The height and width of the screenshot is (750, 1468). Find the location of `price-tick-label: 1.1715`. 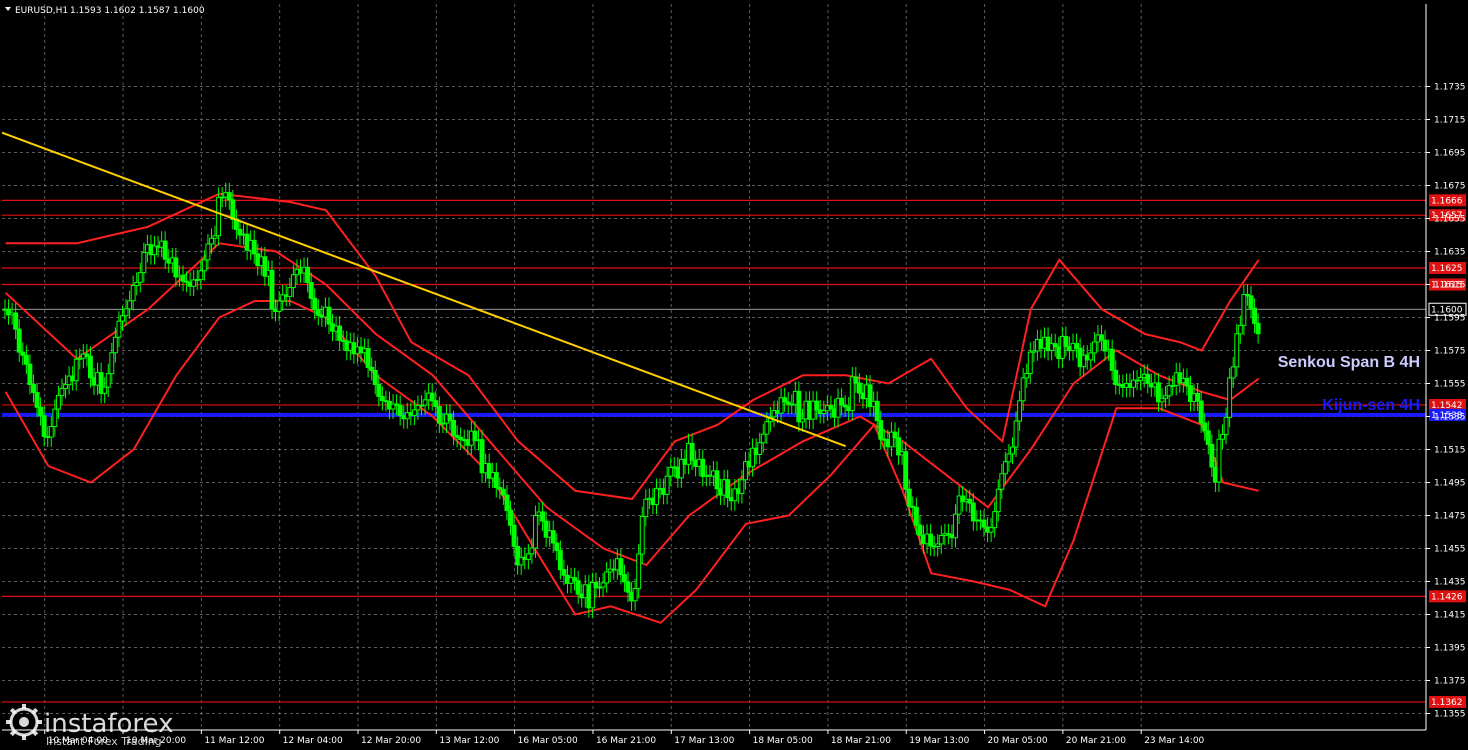

price-tick-label: 1.1715 is located at coordinates (1450, 121).